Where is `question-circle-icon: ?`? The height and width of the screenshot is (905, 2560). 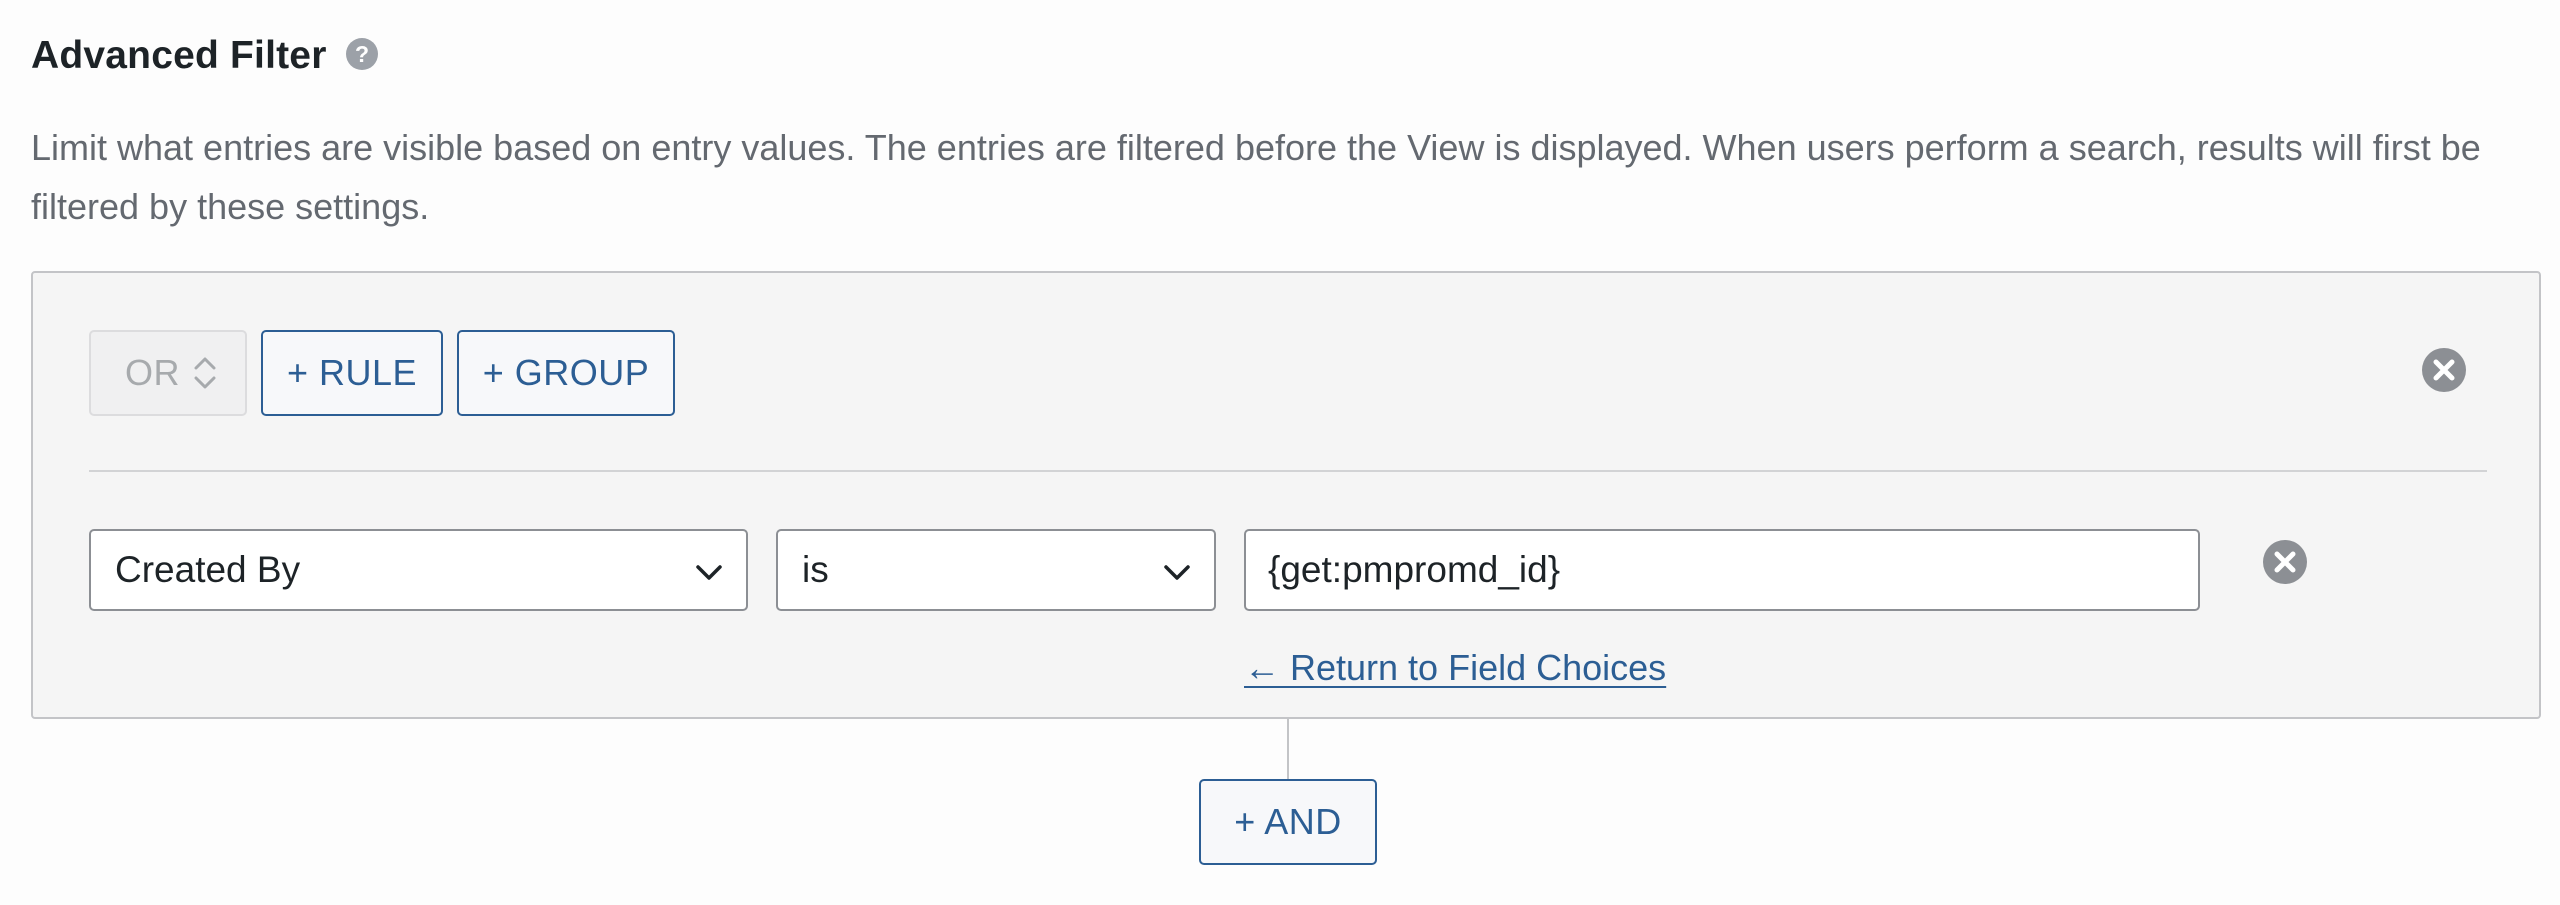 question-circle-icon: ? is located at coordinates (362, 54).